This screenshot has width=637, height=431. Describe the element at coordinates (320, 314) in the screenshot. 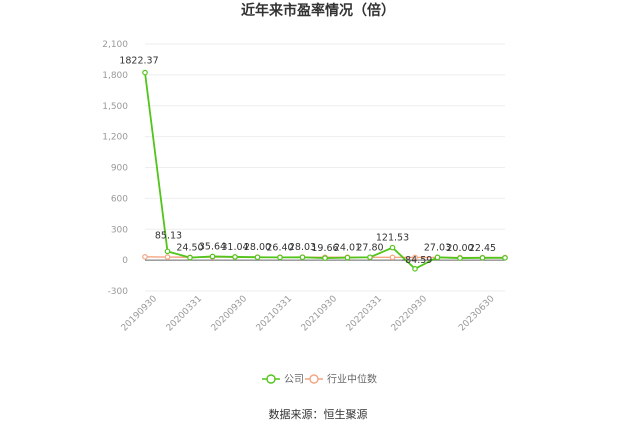

I see `x-tick-label: 20210930` at that location.